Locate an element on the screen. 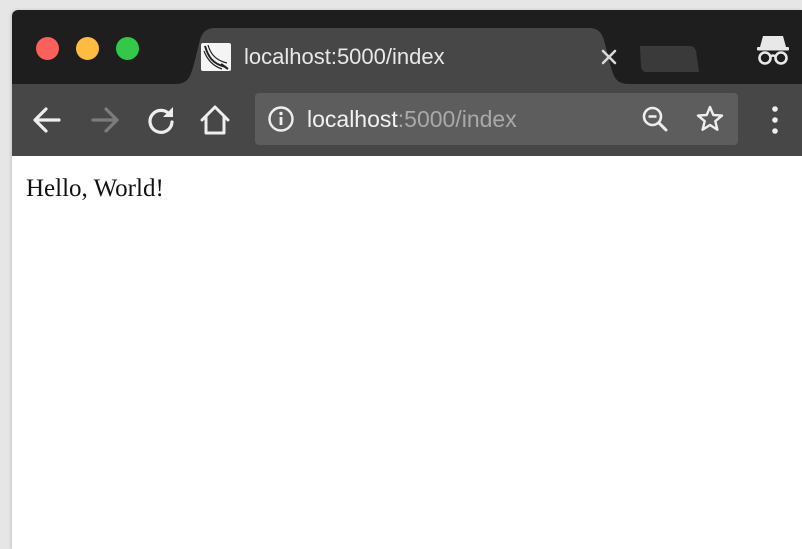 The width and height of the screenshot is (802, 549). incognito-icon is located at coordinates (773, 50).